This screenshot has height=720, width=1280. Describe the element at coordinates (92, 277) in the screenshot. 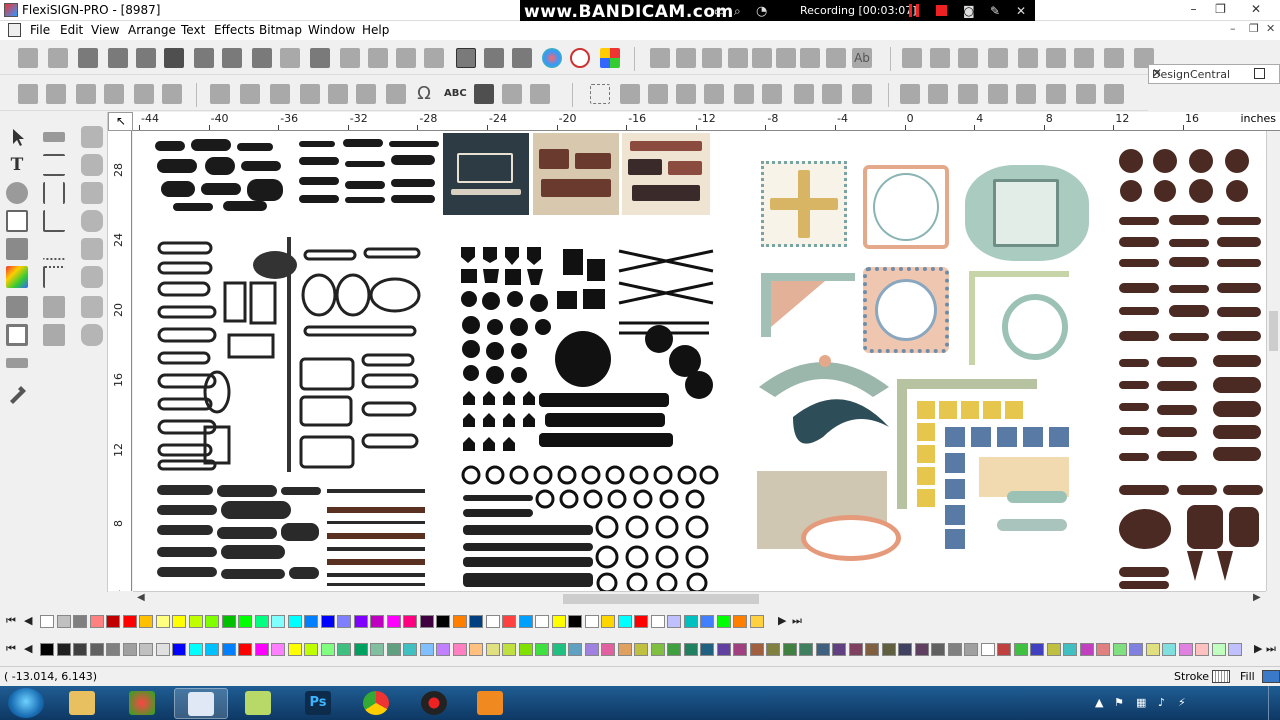

I see `spiral-icon` at that location.